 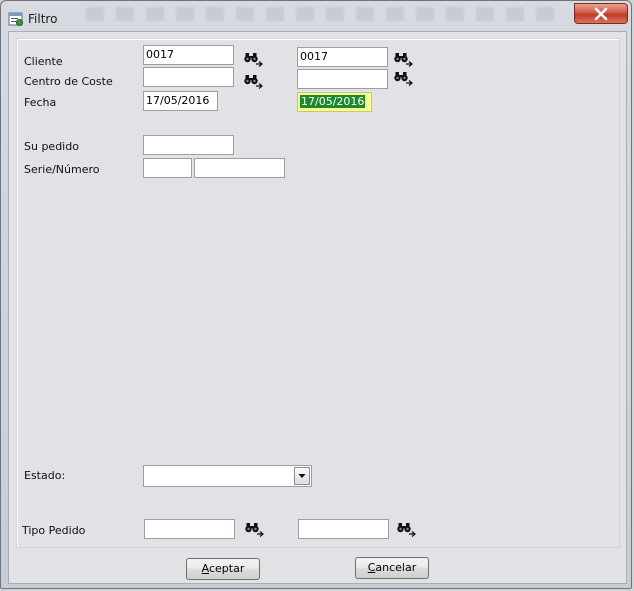 I want to click on aceptar-button: Aceptar, so click(x=223, y=569).